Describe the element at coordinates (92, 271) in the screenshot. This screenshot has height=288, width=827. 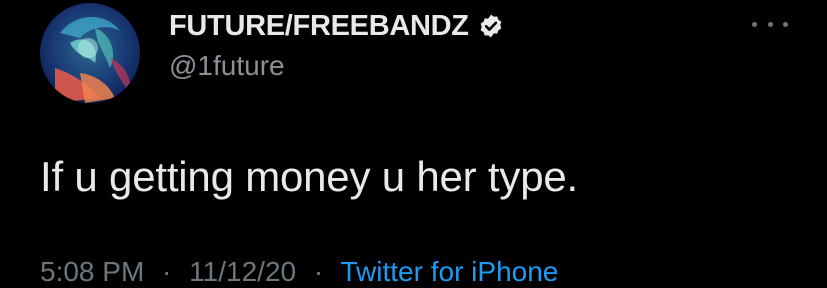
I see `tweet-time: 5:08 PM` at that location.